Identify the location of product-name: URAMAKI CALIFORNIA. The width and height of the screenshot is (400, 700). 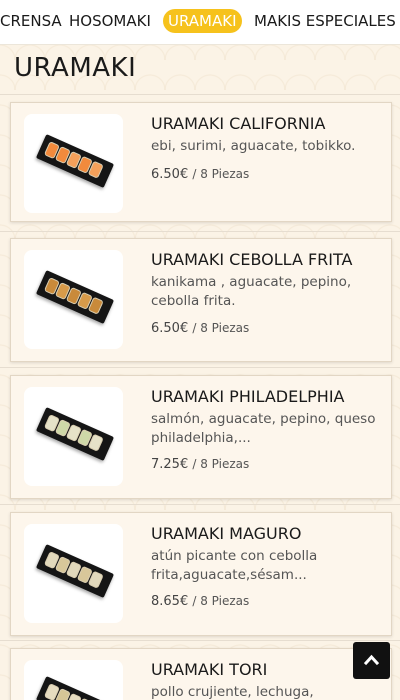
(238, 123).